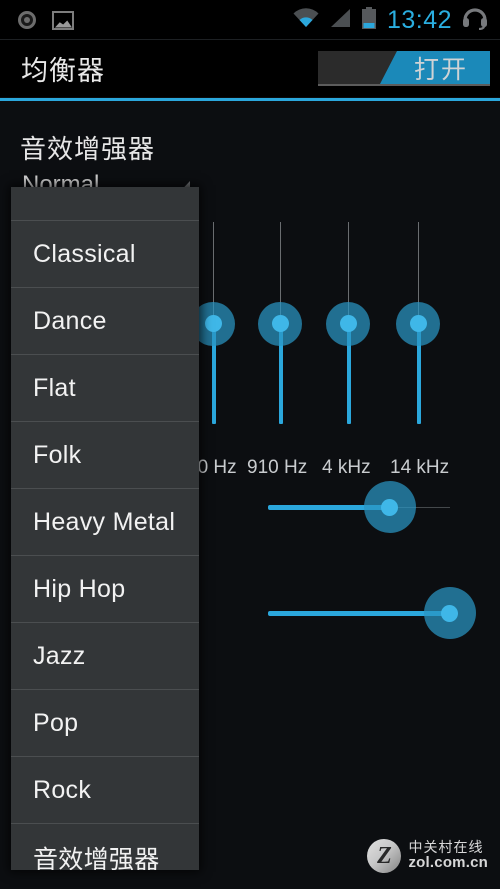 This screenshot has height=889, width=500. What do you see at coordinates (105, 723) in the screenshot?
I see `dropdown-item-pop: Pop` at bounding box center [105, 723].